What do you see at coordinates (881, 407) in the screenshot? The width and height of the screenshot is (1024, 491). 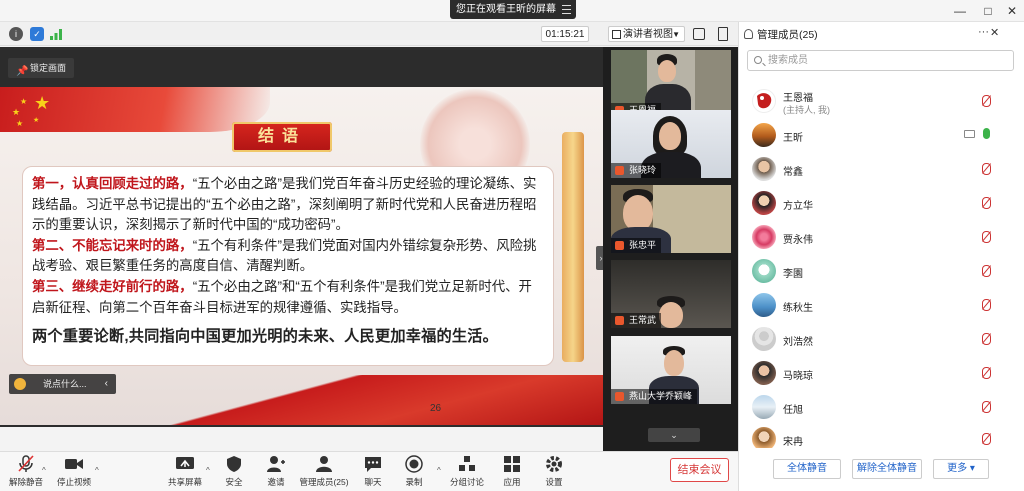 I see `member-row: 任旭` at bounding box center [881, 407].